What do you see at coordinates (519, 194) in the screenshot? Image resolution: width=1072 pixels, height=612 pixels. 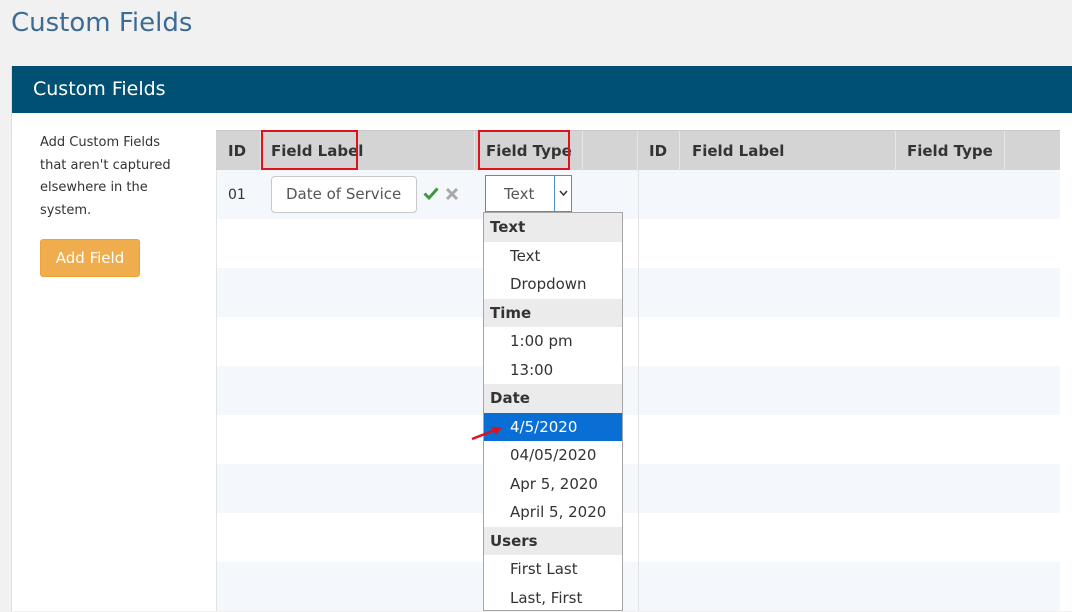 I see `field-type-value: Text` at bounding box center [519, 194].